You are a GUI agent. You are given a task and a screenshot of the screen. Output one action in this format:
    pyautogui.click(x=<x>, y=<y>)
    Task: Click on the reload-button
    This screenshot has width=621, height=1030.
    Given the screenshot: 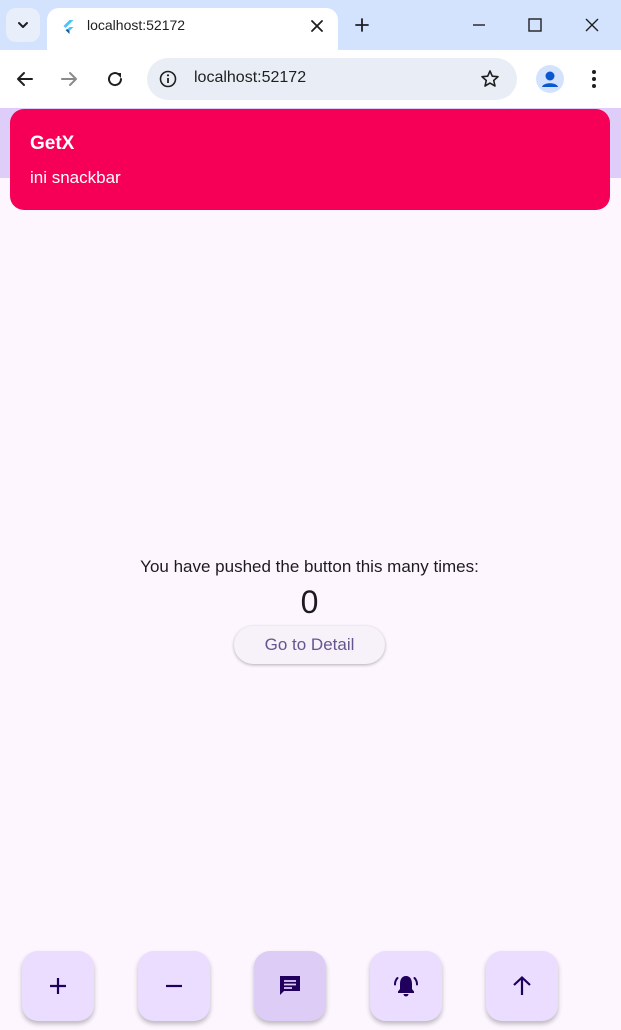 What is the action you would take?
    pyautogui.click(x=115, y=79)
    